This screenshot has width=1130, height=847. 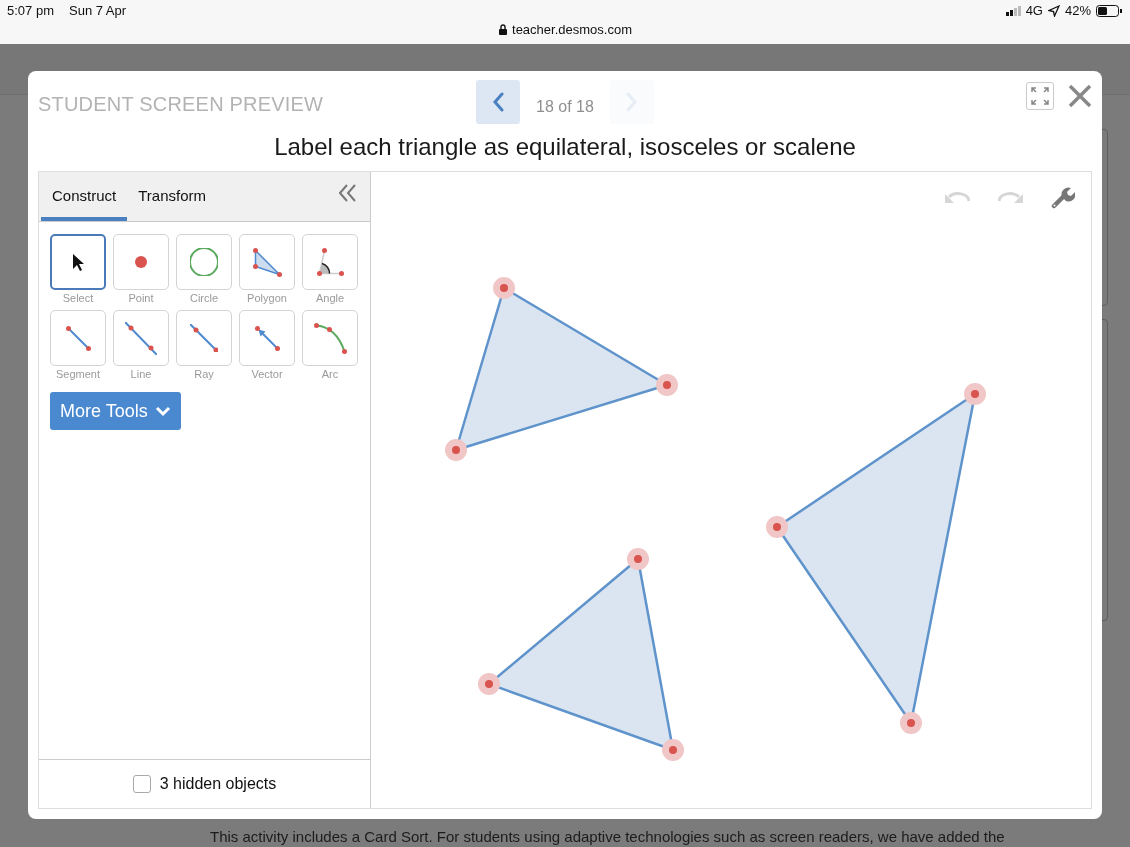 I want to click on tool-label: Arc, so click(x=330, y=374).